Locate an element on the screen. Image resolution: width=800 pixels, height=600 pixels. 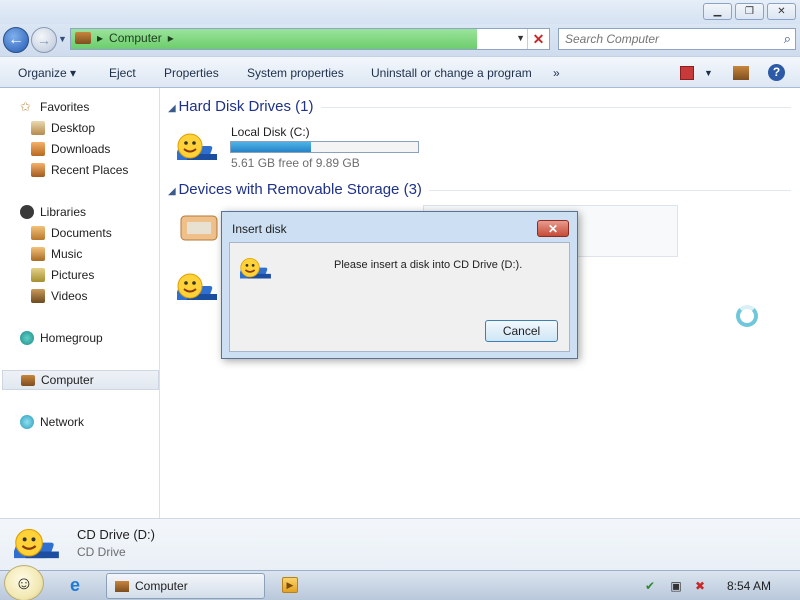
breadcrumb: ▸ Computer ▸ is located at coordinates (124, 38).